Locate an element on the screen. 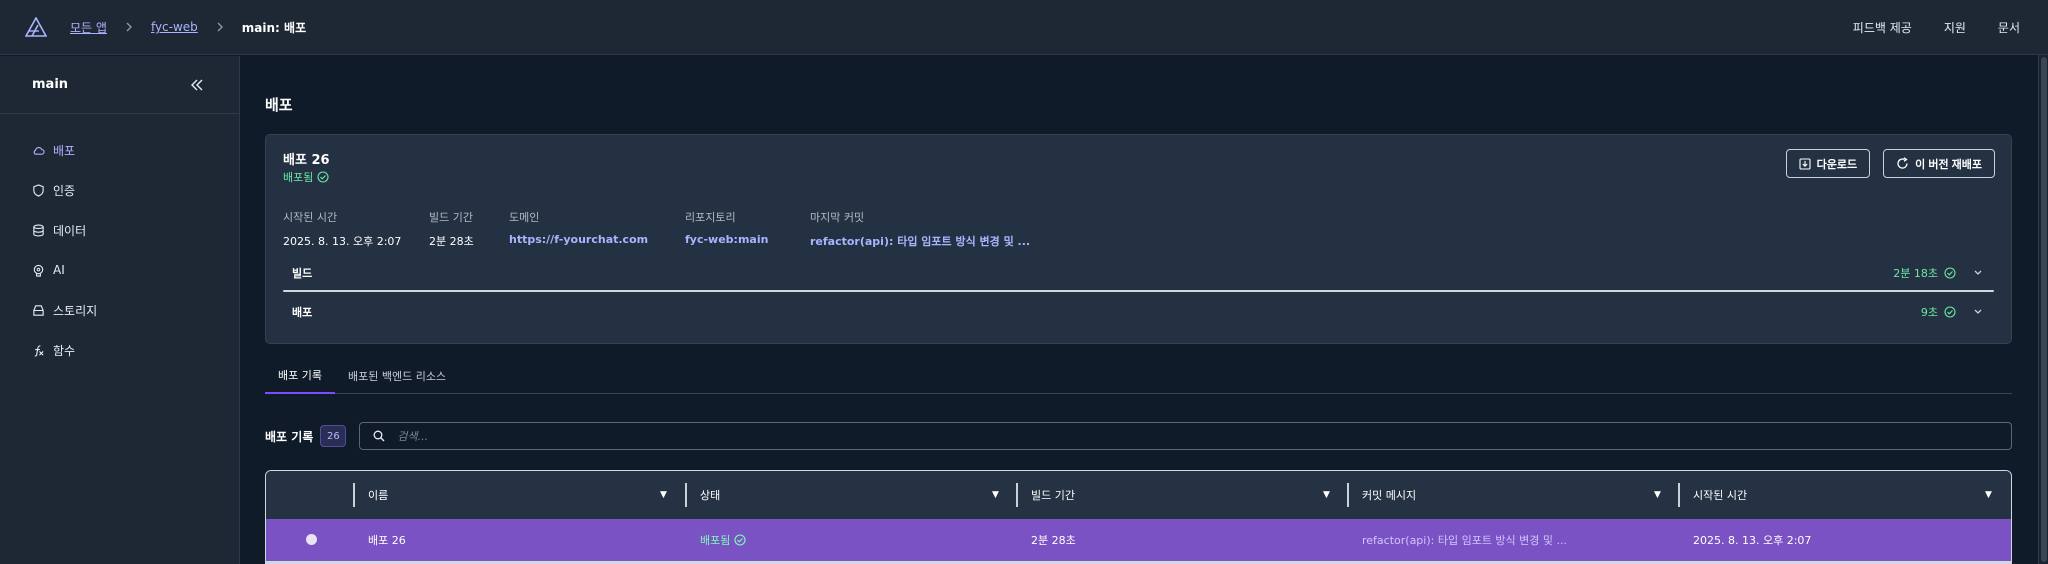 The image size is (2048, 564). card-actions: 다운로드 이 버전 재배포 is located at coordinates (1890, 163).